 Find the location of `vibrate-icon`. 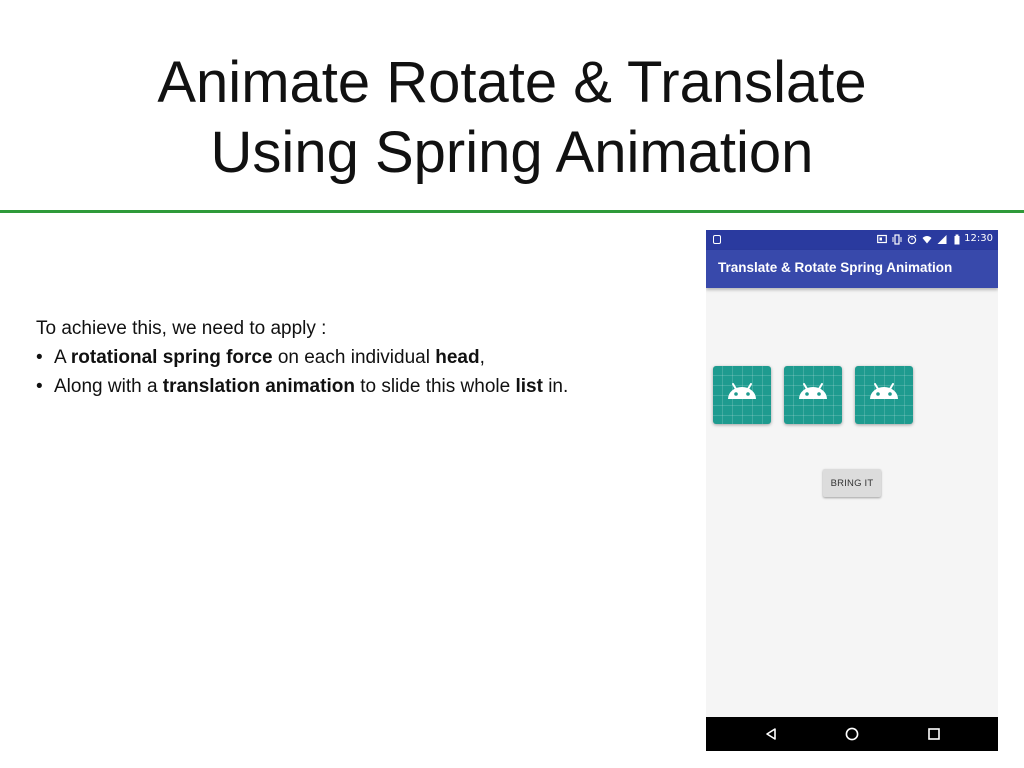

vibrate-icon is located at coordinates (897, 239).